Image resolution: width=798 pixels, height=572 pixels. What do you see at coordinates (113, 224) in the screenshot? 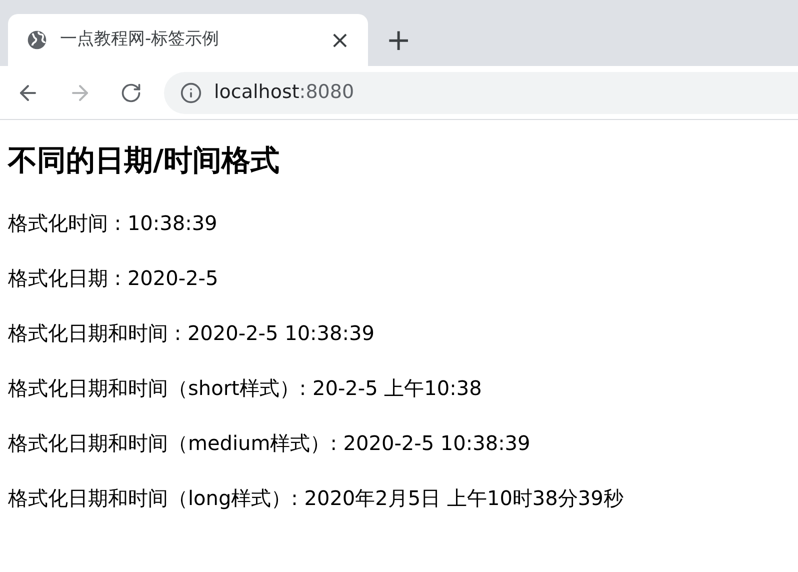
I see `text-line: 格式化时间 : 10:38:39` at bounding box center [113, 224].